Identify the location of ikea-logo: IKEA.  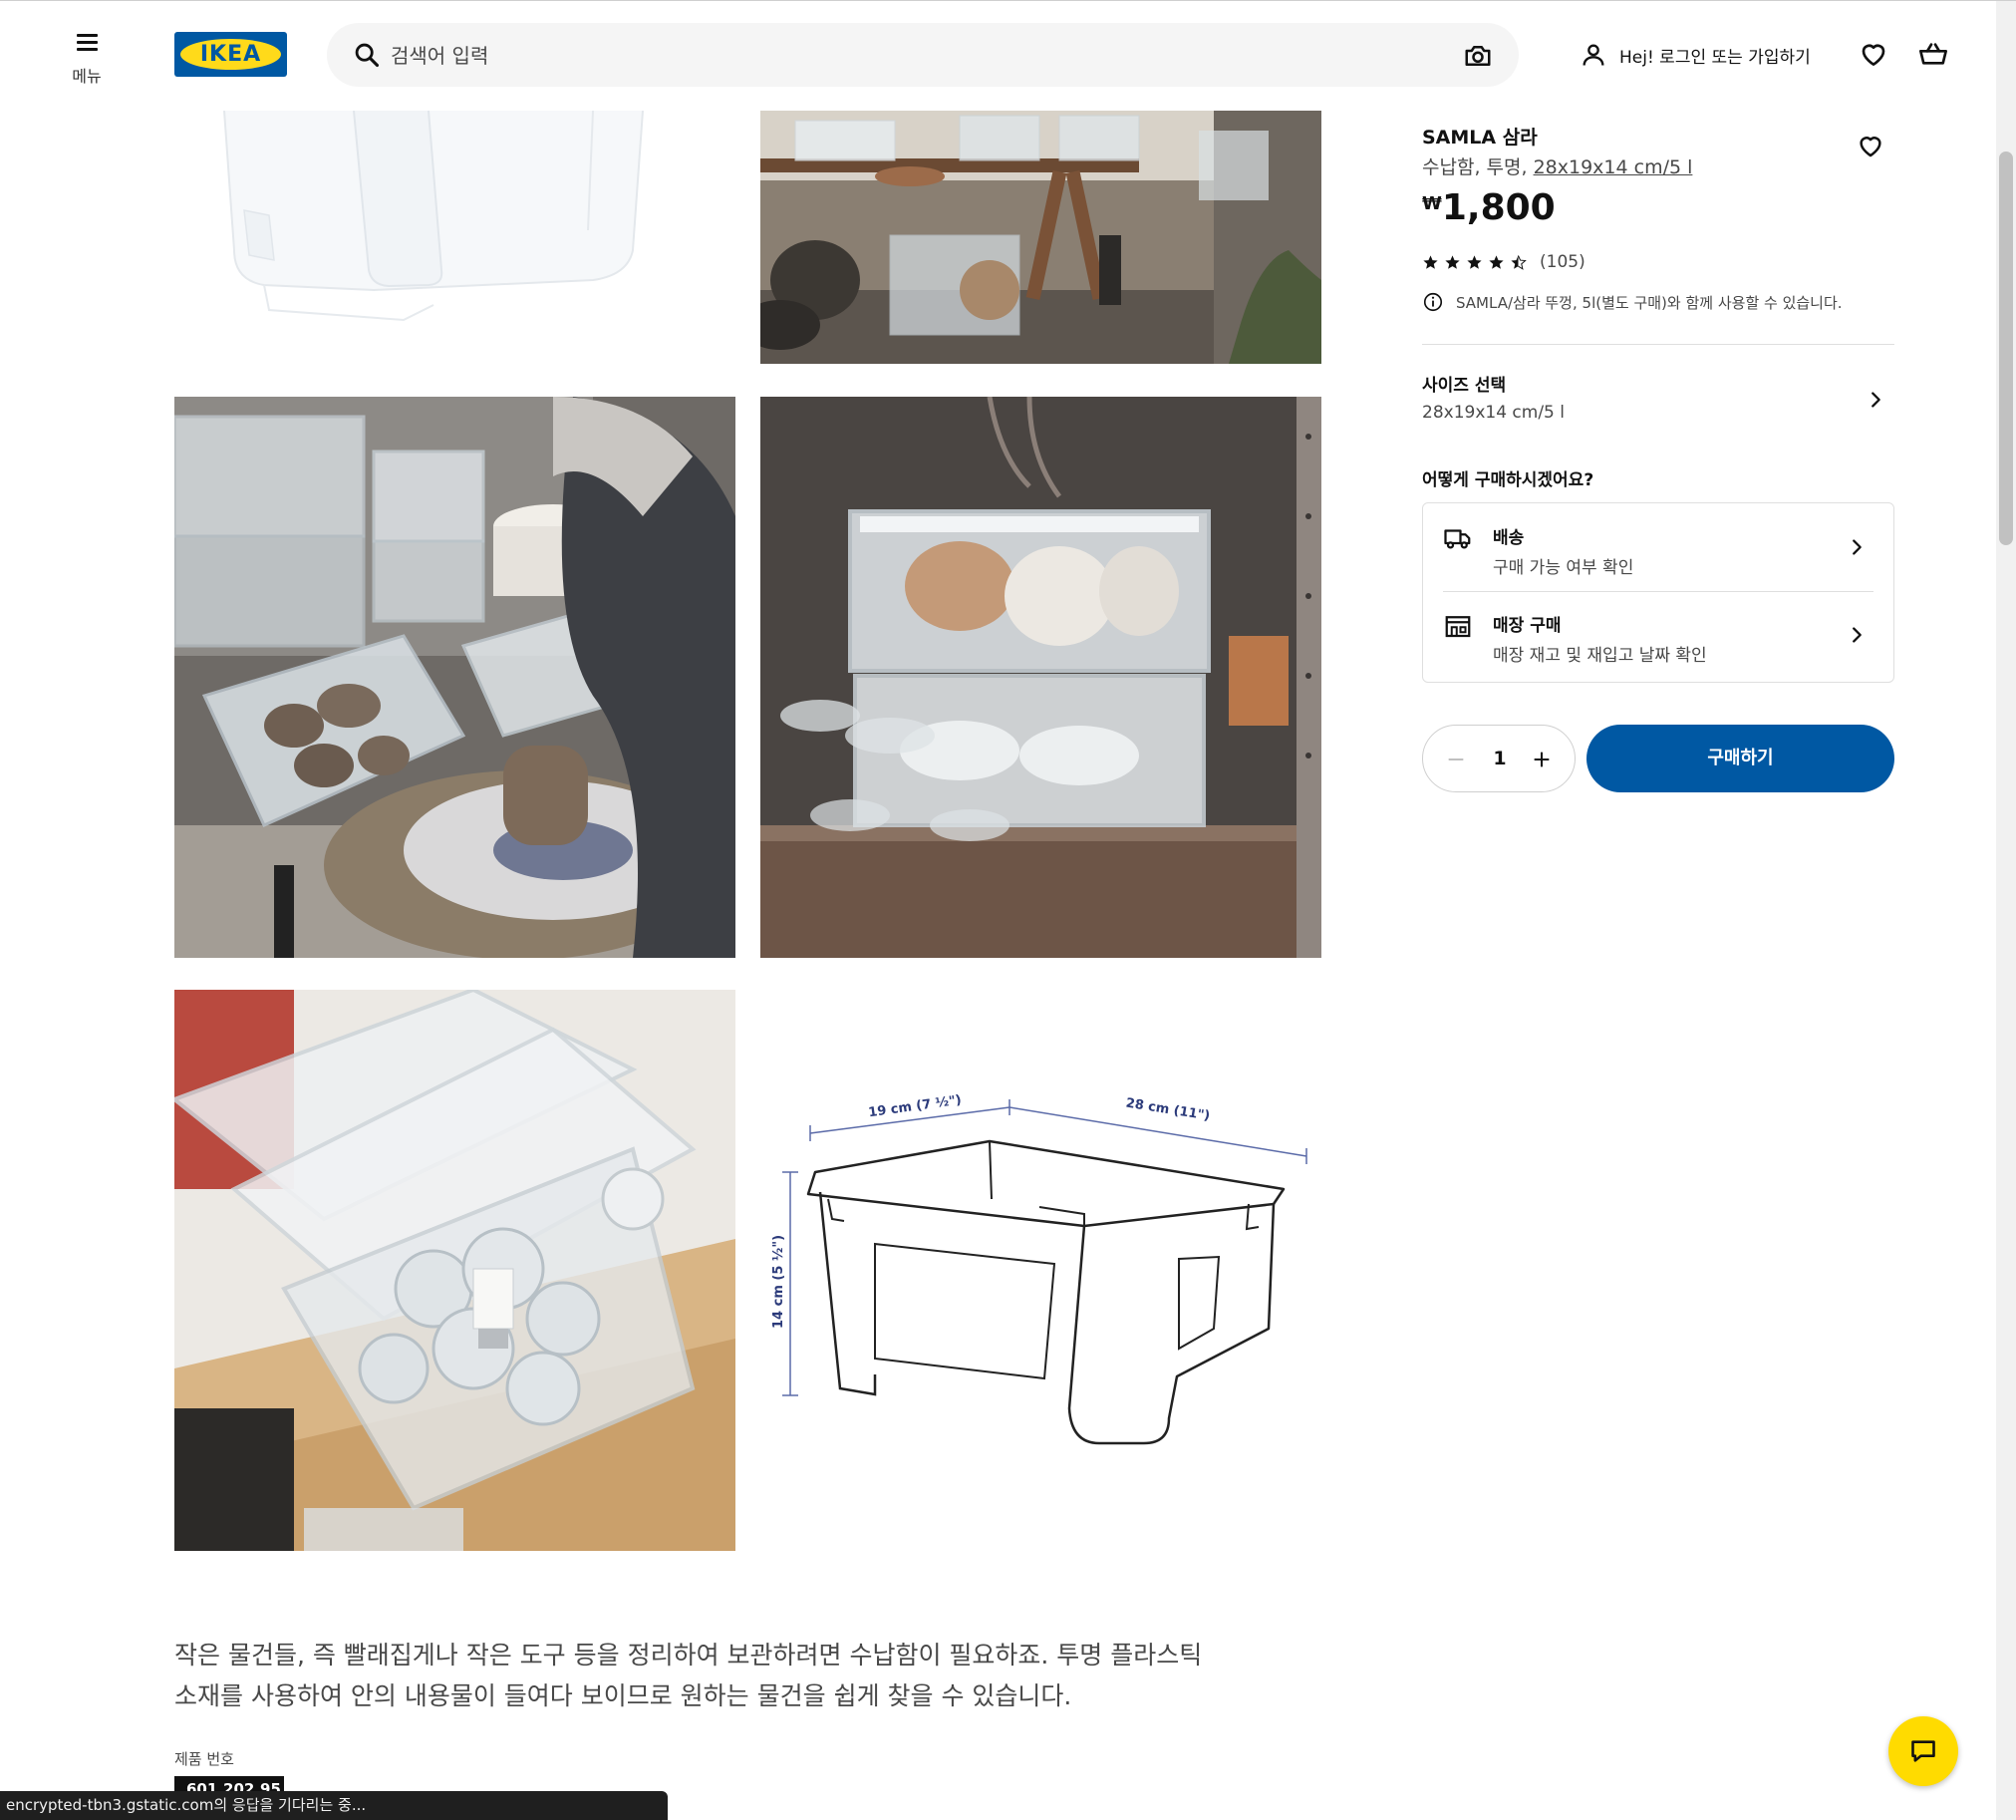
(231, 54).